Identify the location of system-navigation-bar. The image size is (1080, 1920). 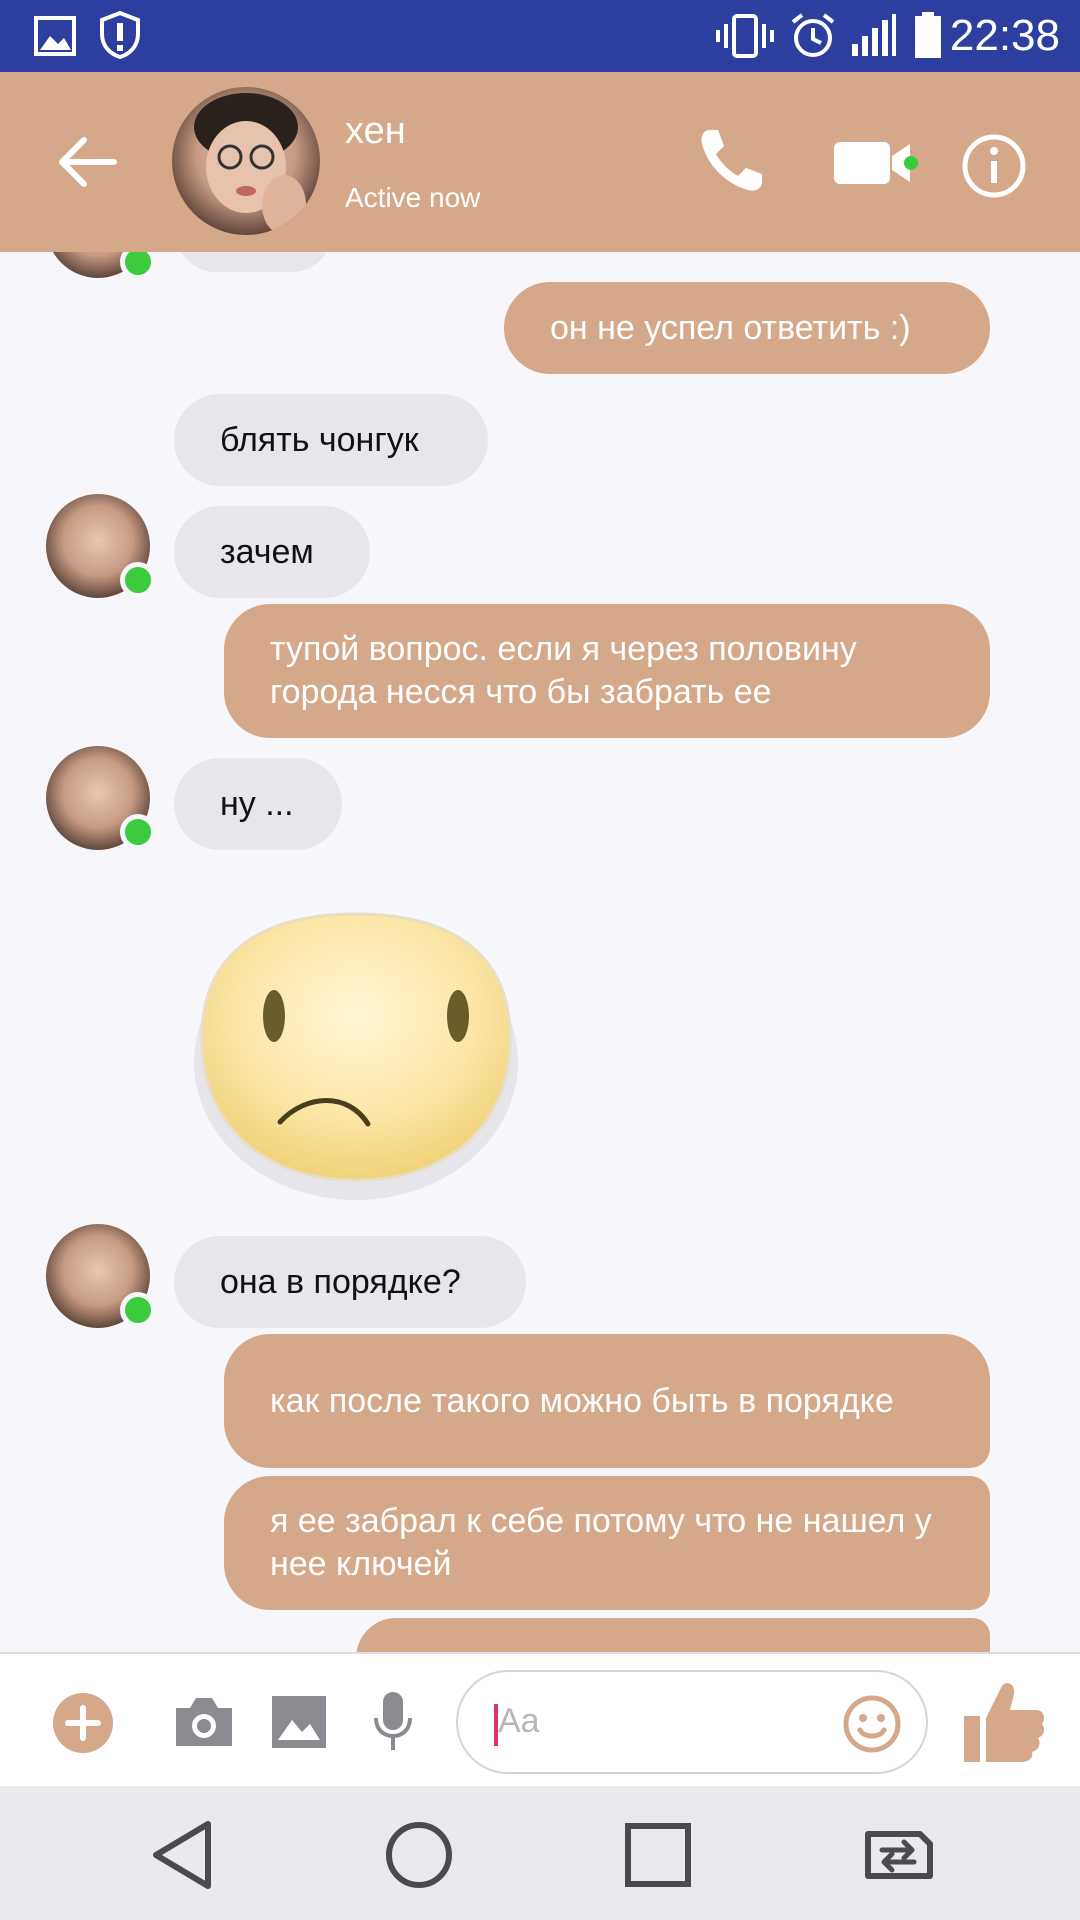
(540, 1853).